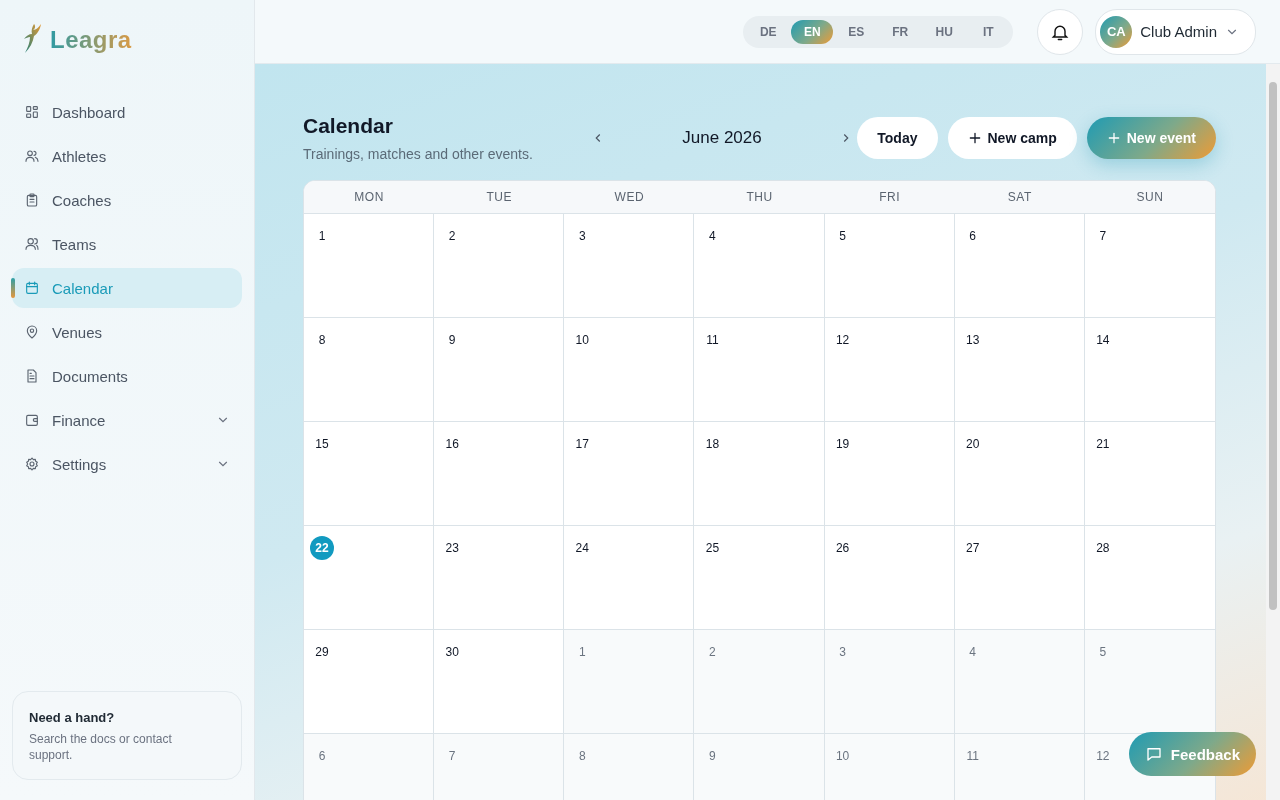 The width and height of the screenshot is (1280, 800). What do you see at coordinates (32, 420) in the screenshot?
I see `wallet-icon` at bounding box center [32, 420].